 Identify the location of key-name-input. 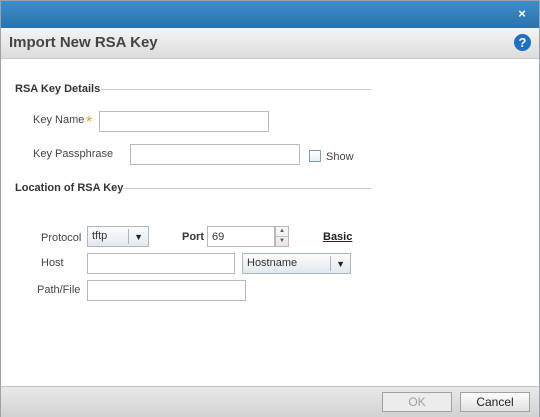
(184, 121).